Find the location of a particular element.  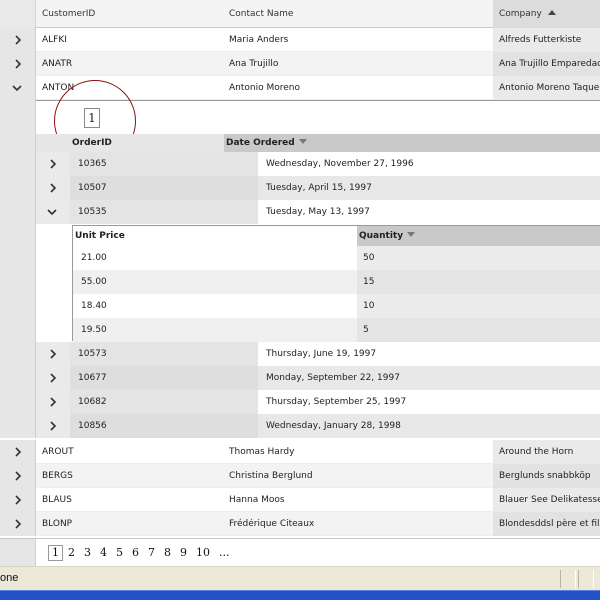

cell-company: Berglunds snabbköp is located at coordinates (546, 476).